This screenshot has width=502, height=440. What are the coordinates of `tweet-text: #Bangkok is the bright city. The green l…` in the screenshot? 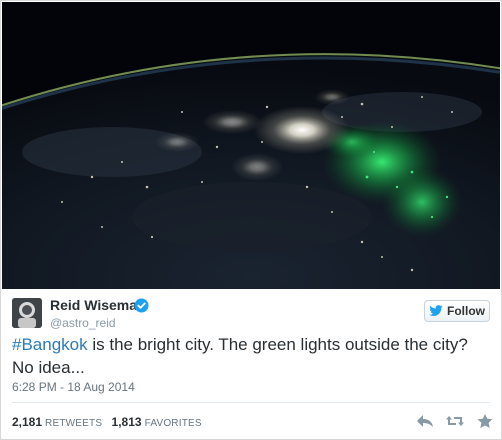 It's located at (252, 356).